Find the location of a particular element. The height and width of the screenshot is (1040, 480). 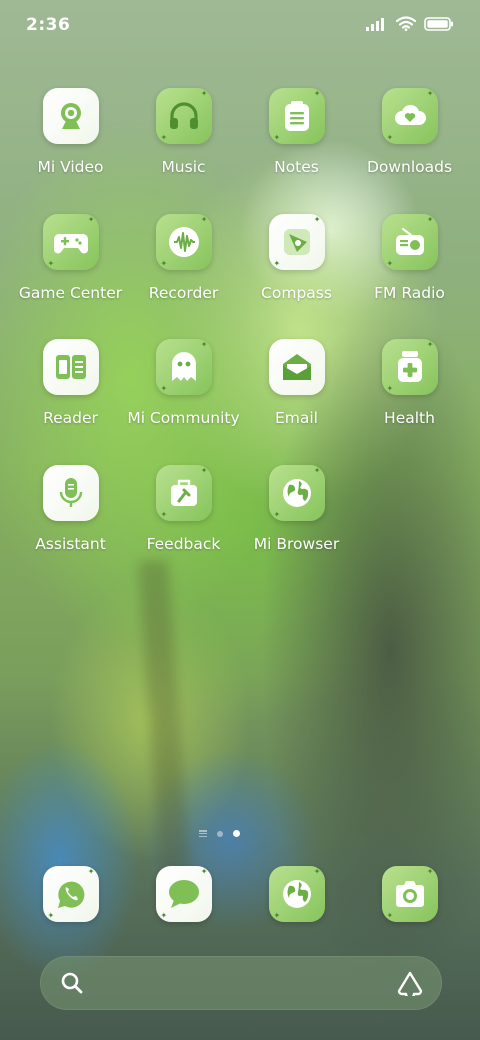

toolbox-icon is located at coordinates (183, 492).